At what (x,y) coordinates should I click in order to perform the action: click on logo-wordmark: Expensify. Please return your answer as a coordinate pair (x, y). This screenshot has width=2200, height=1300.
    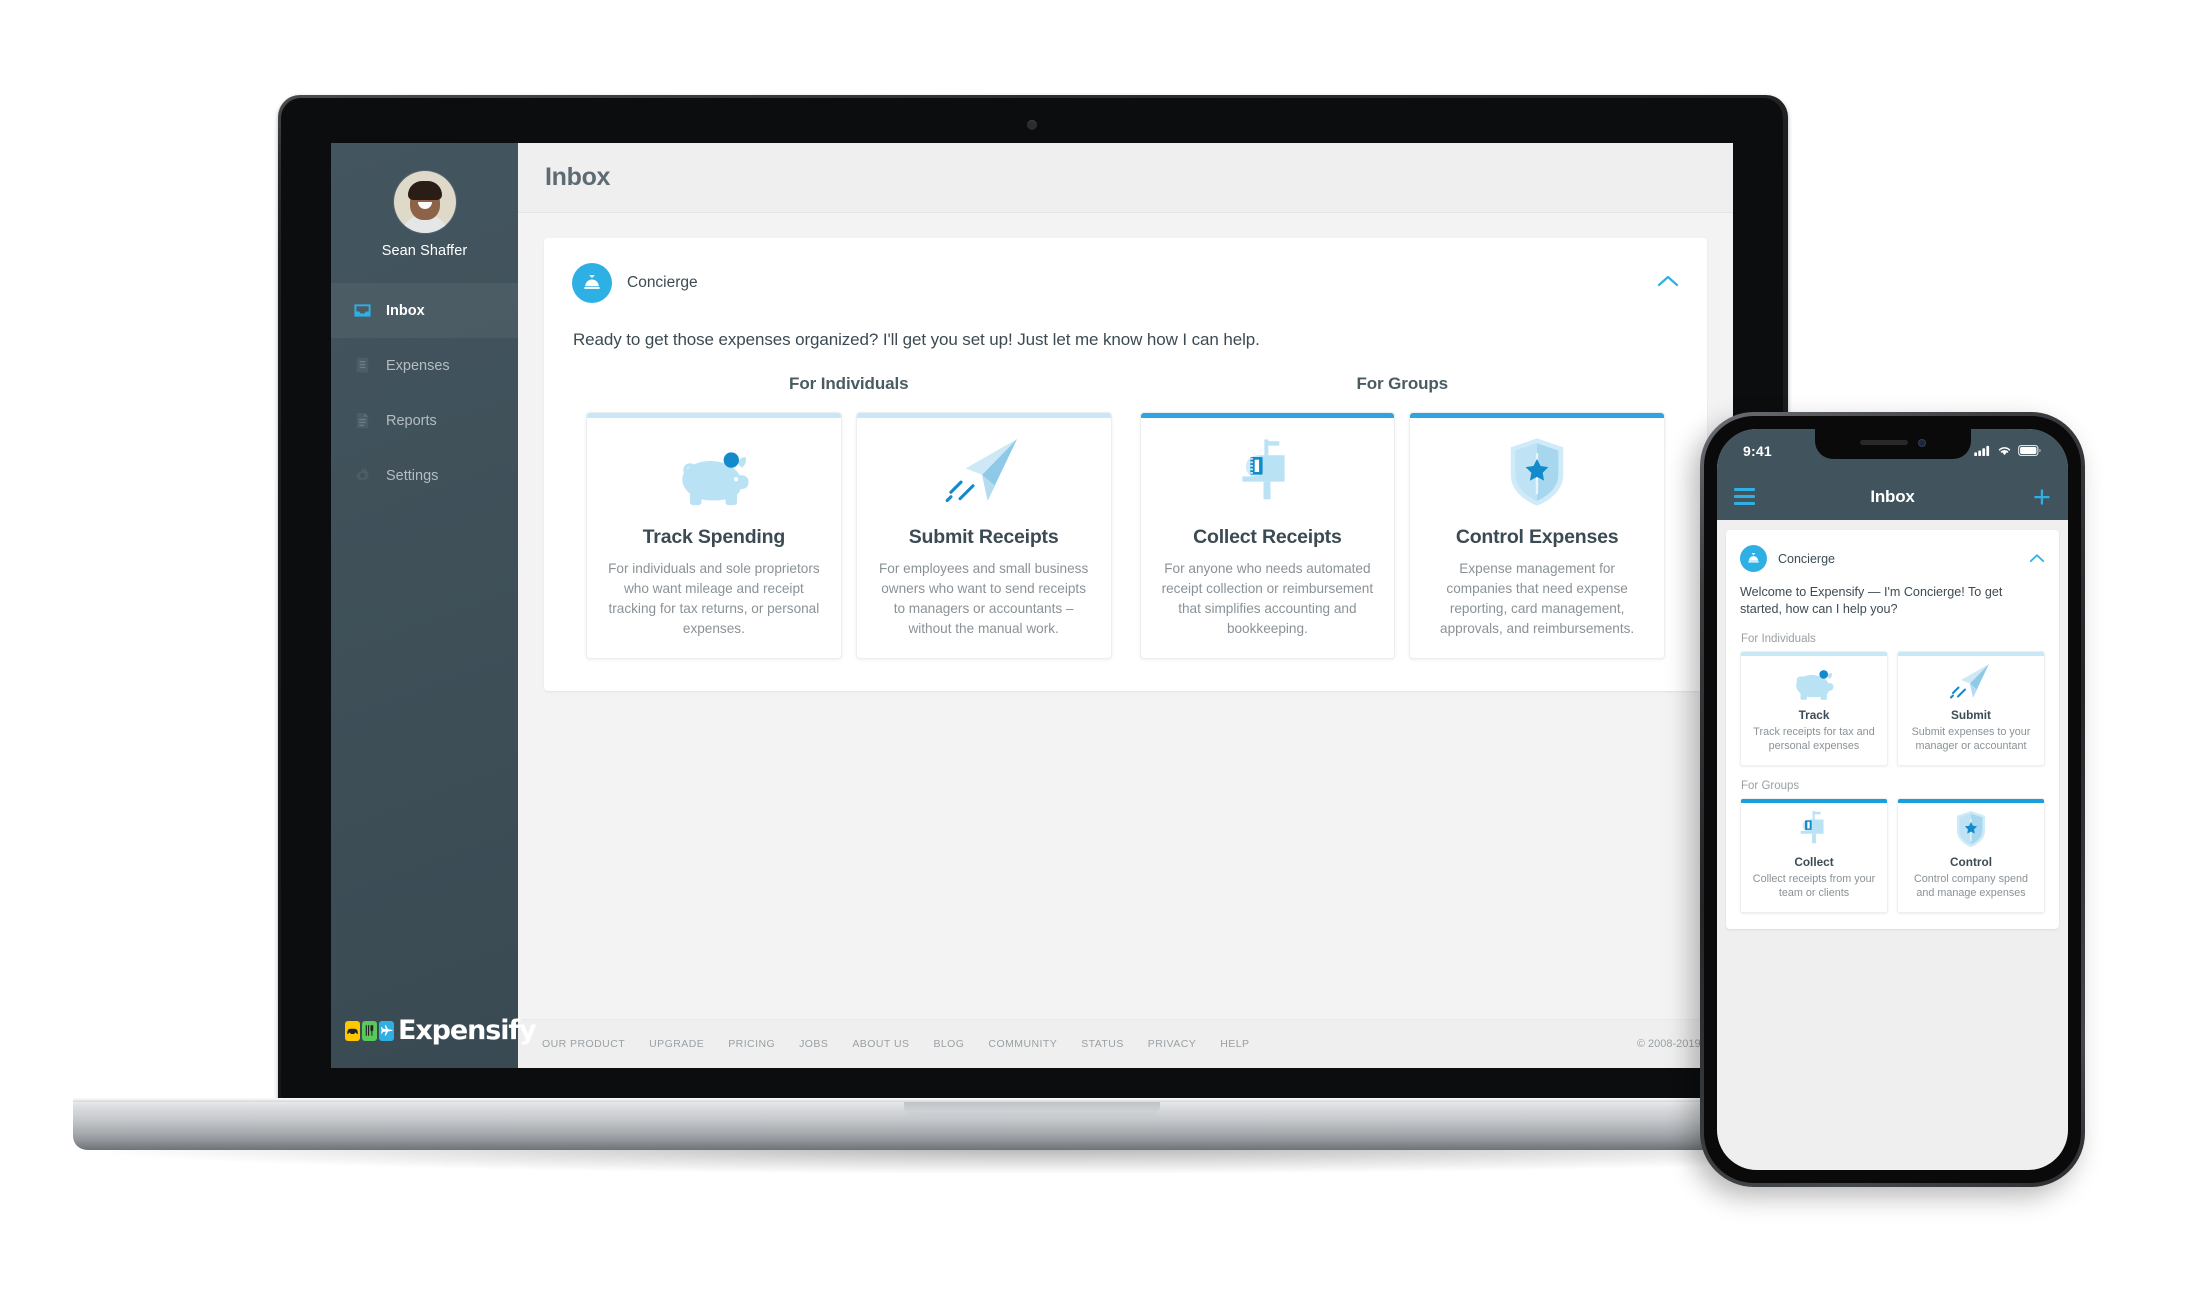
    Looking at the image, I should click on (467, 1030).